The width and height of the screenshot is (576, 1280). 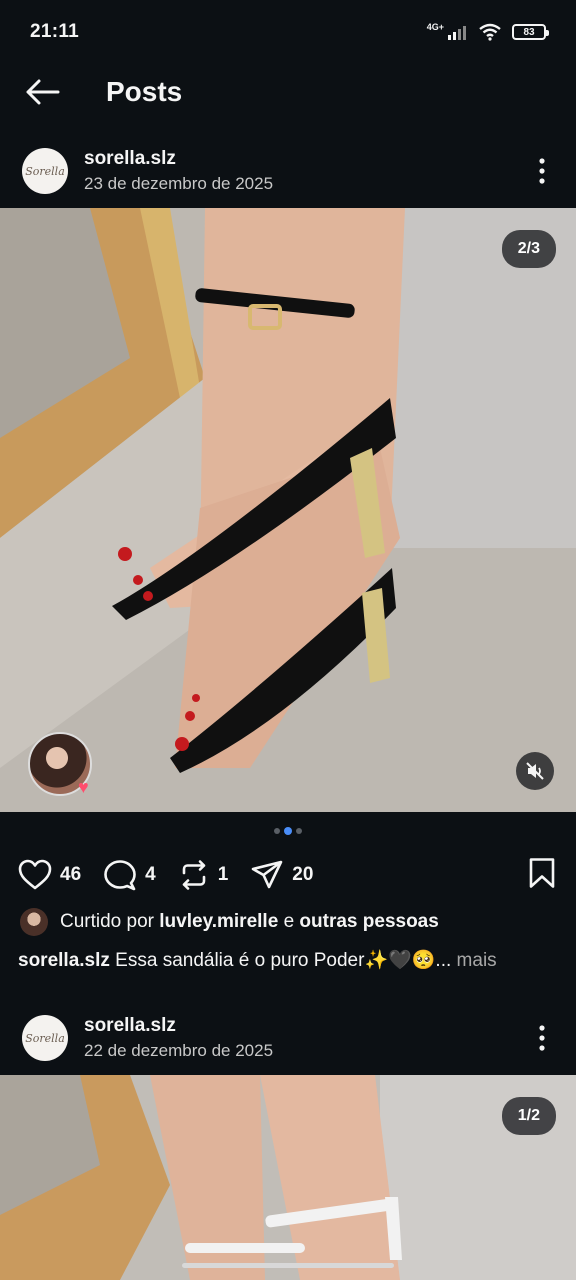 I want to click on repost-button: 1, so click(x=203, y=875).